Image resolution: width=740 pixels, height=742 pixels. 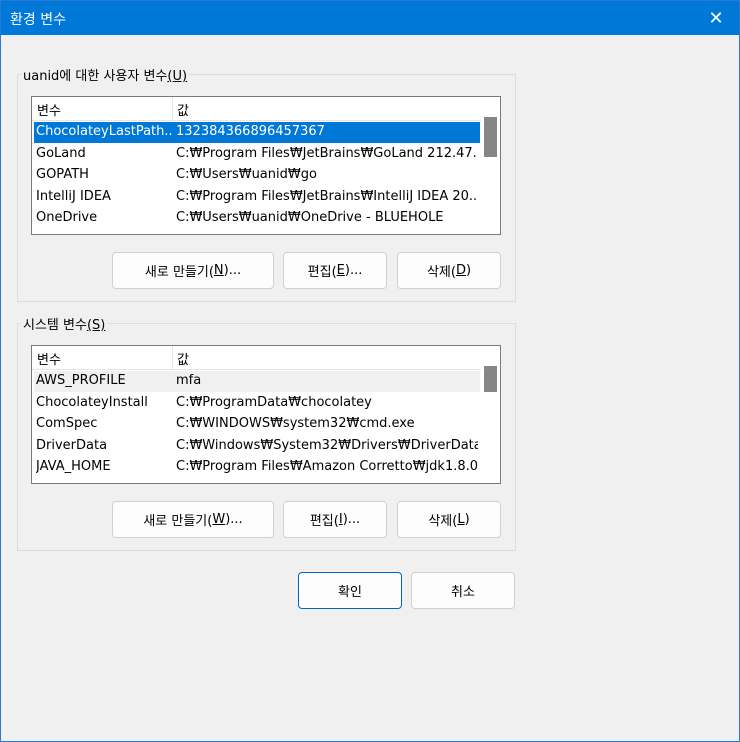 I want to click on close-icon: ✕, so click(x=716, y=18).